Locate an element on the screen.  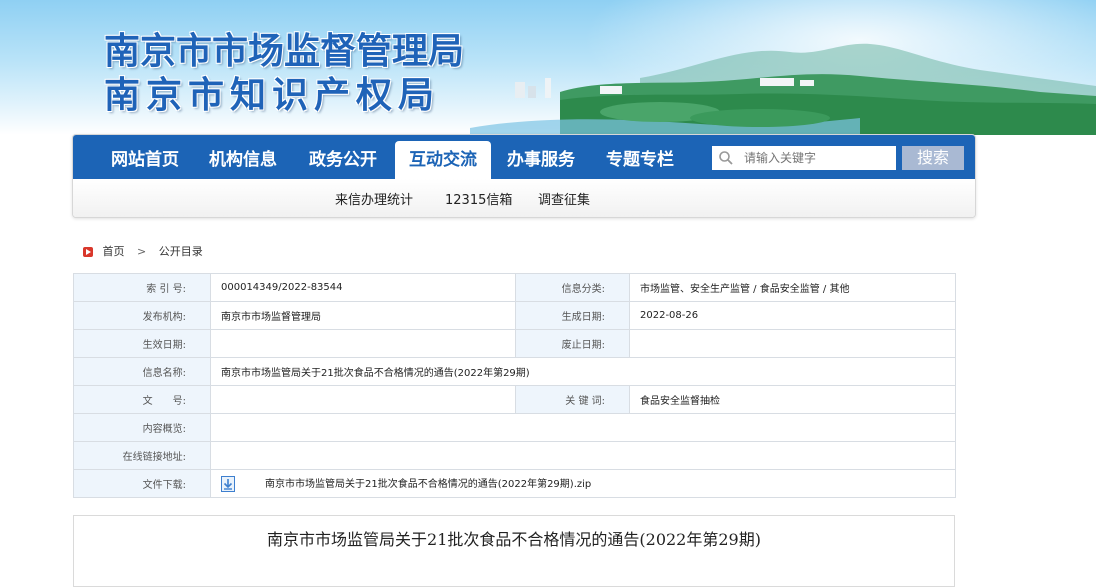
summary-label: 内容概览: is located at coordinates (142, 427).